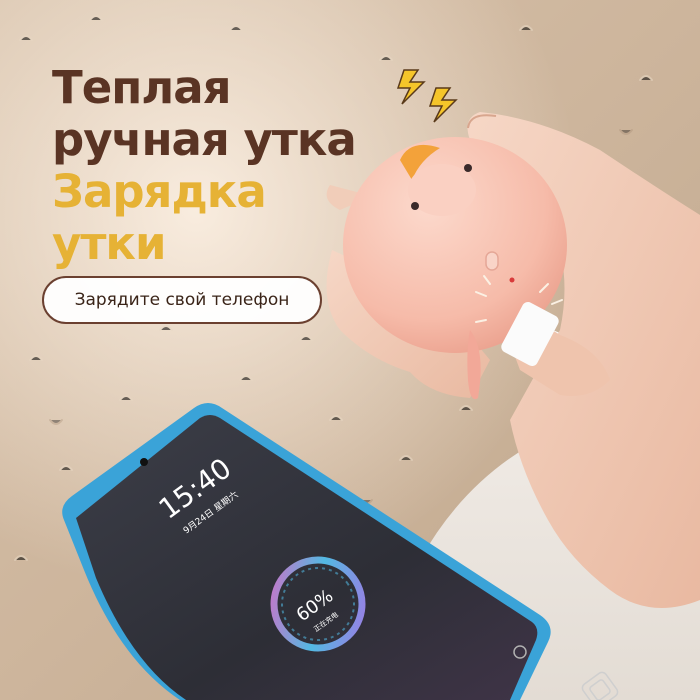 The width and height of the screenshot is (700, 700). What do you see at coordinates (512, 280) in the screenshot?
I see `indicator-led` at bounding box center [512, 280].